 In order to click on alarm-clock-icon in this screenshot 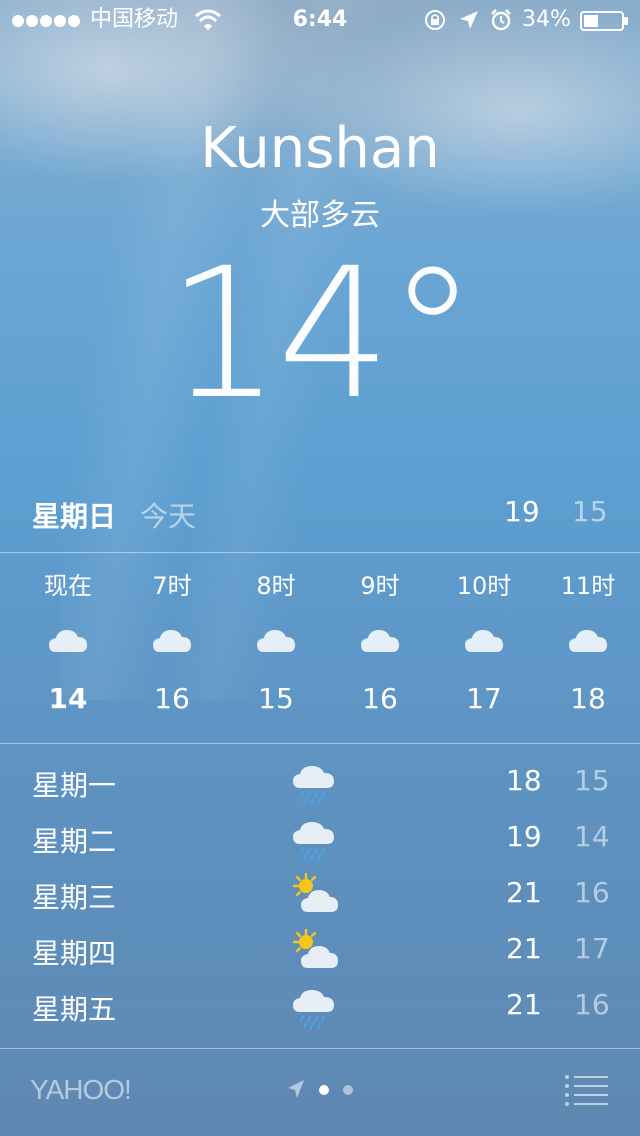, I will do `click(501, 20)`.